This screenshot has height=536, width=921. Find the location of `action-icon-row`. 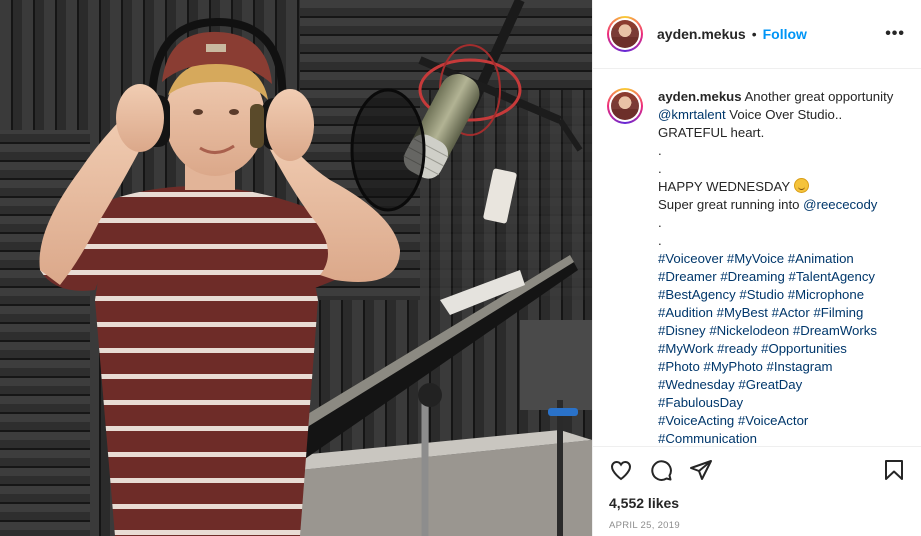

action-icon-row is located at coordinates (757, 470).